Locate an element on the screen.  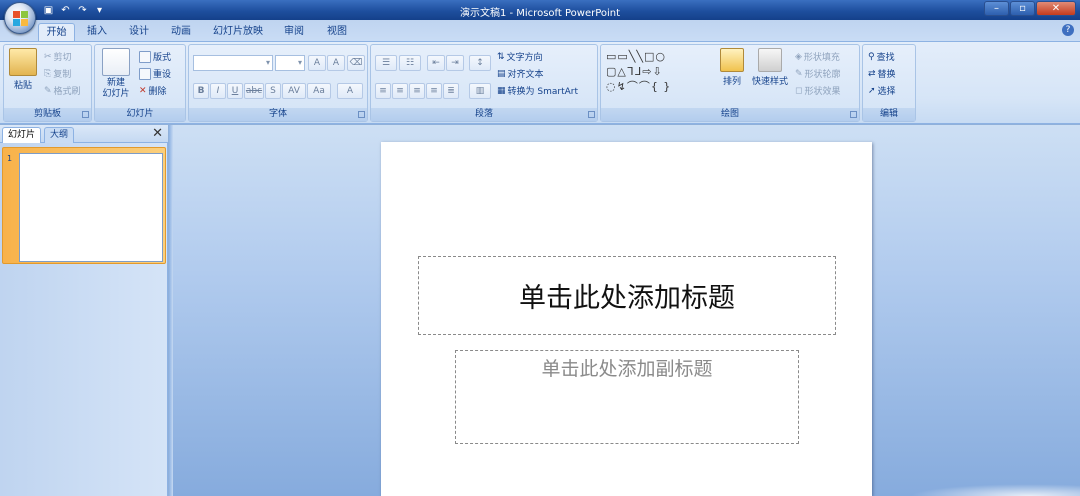
title-placeholder: 单击此处添加标题 is located at coordinates (627, 295).